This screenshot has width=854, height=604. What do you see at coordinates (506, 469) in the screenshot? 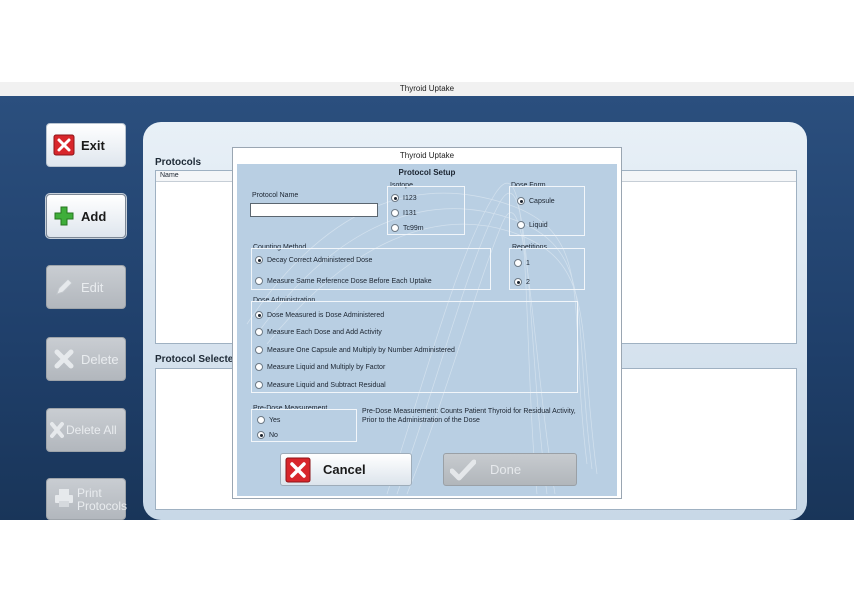
I see `done-label: Done` at bounding box center [506, 469].